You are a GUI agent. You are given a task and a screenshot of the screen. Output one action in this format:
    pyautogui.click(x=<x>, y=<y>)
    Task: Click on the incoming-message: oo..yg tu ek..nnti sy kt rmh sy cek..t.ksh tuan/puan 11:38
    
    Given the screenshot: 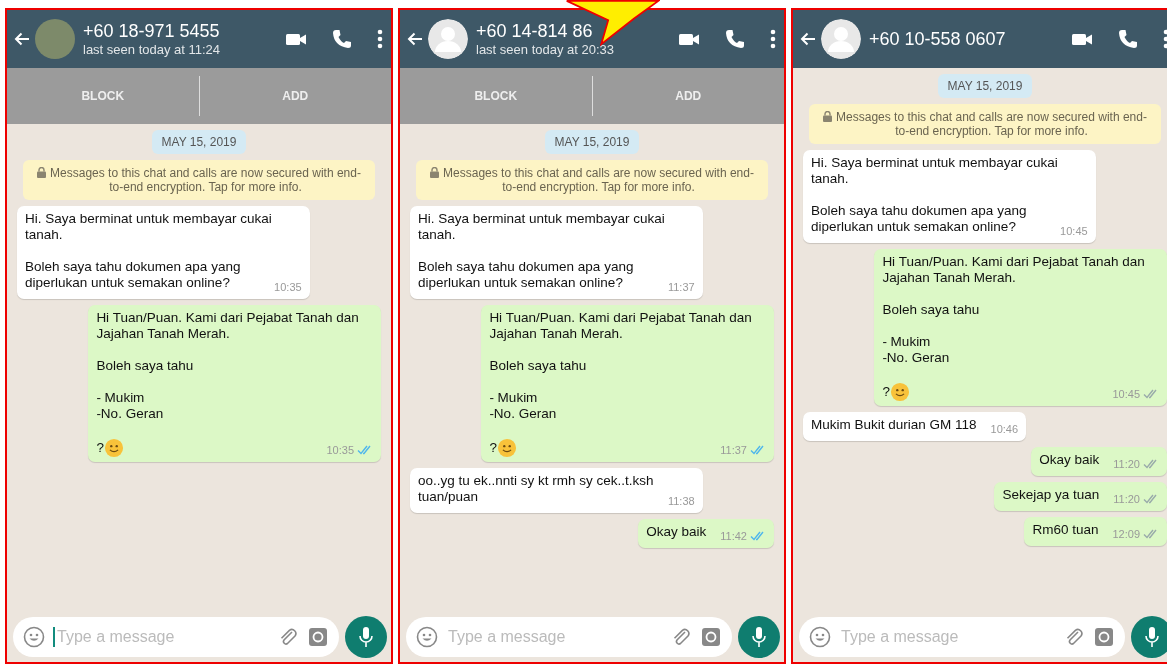 What is the action you would take?
    pyautogui.click(x=556, y=490)
    